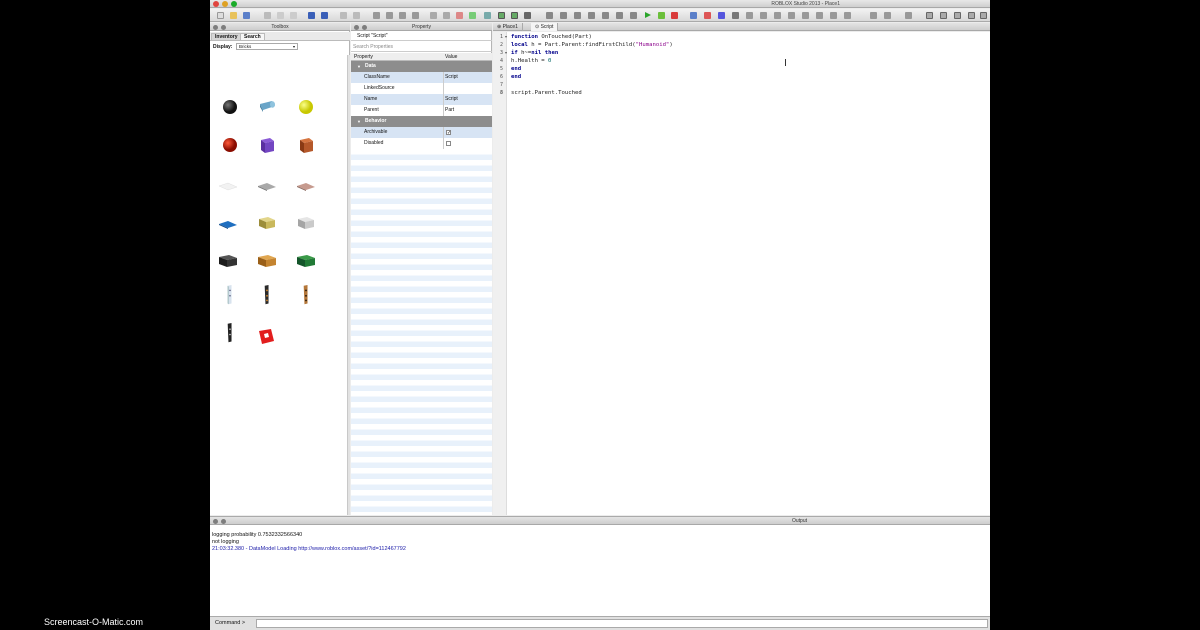  Describe the element at coordinates (267, 223) in the screenshot. I see `brick-gold-block` at that location.